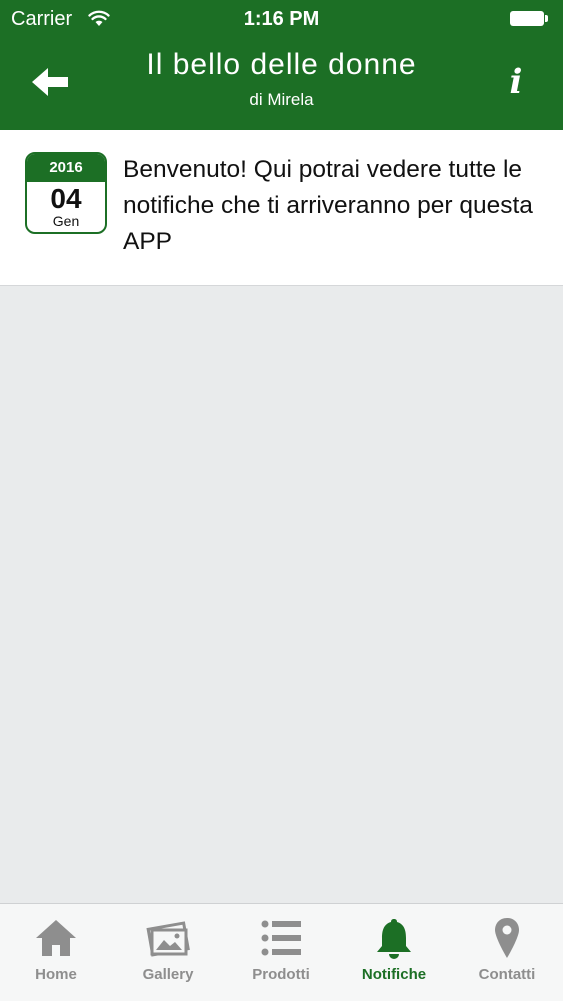 This screenshot has width=563, height=1001. I want to click on navigation-bar: Il bello delle donne di Mirela i, so click(281, 84).